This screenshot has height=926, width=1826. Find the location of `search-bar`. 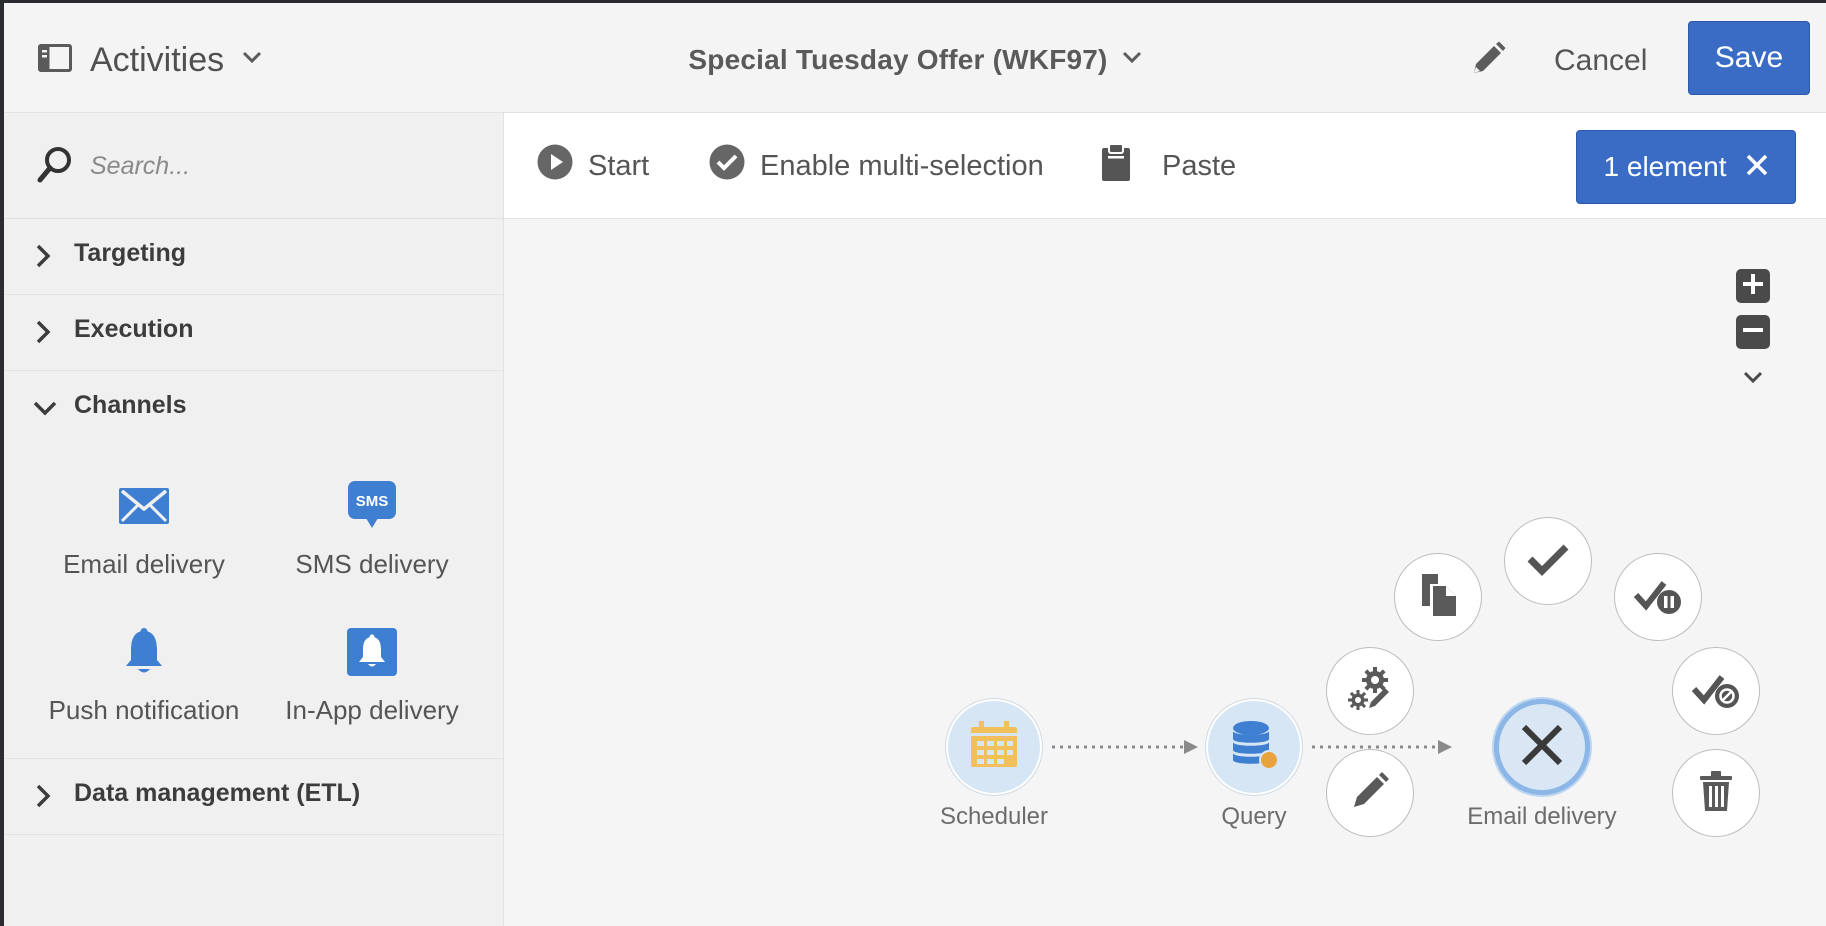

search-bar is located at coordinates (254, 166).